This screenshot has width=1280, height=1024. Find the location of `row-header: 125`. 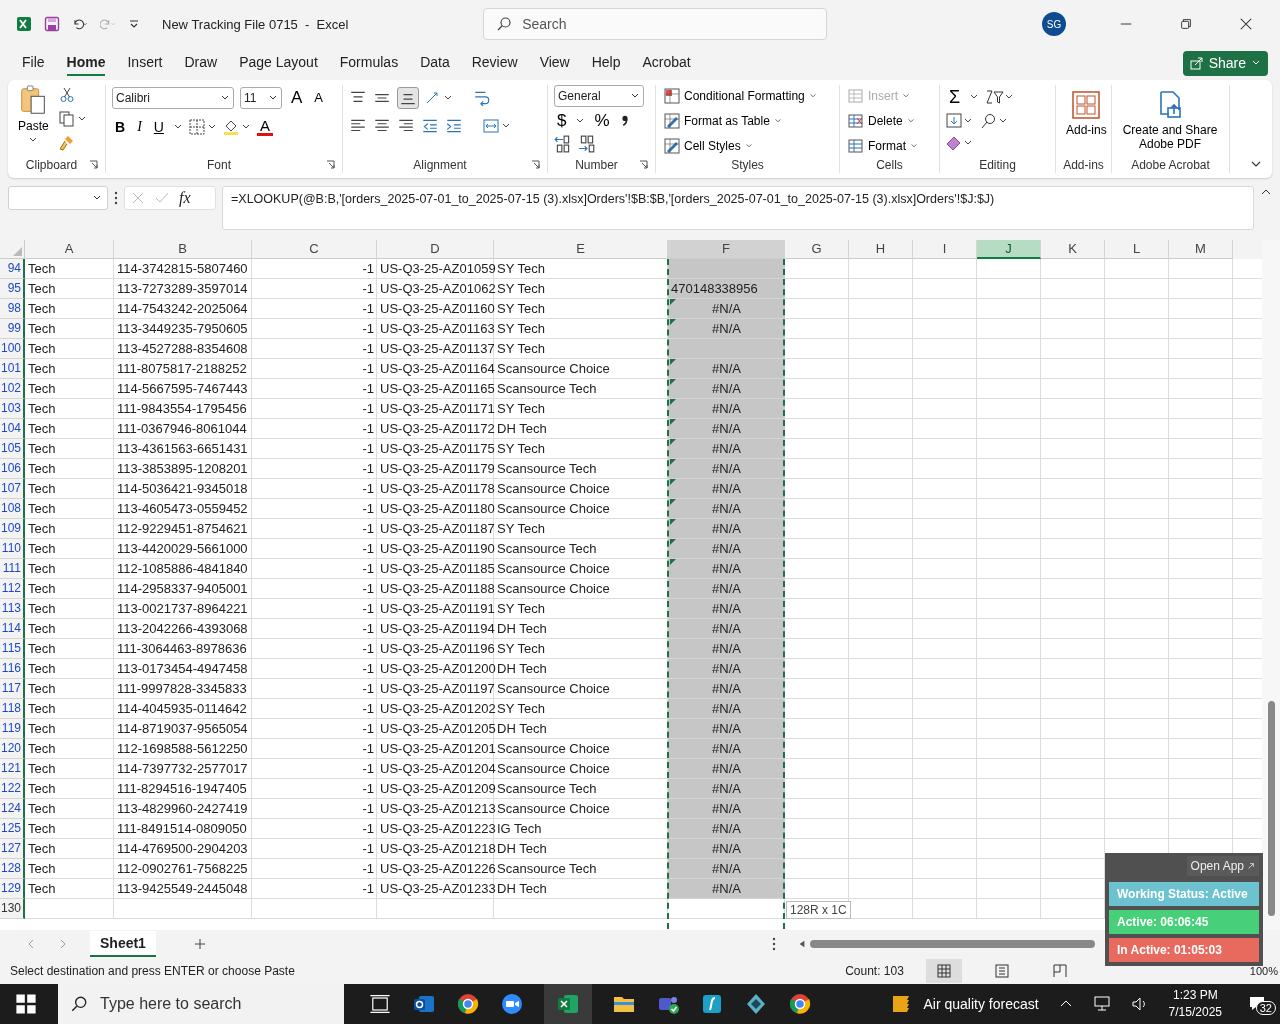

row-header: 125 is located at coordinates (12, 829).